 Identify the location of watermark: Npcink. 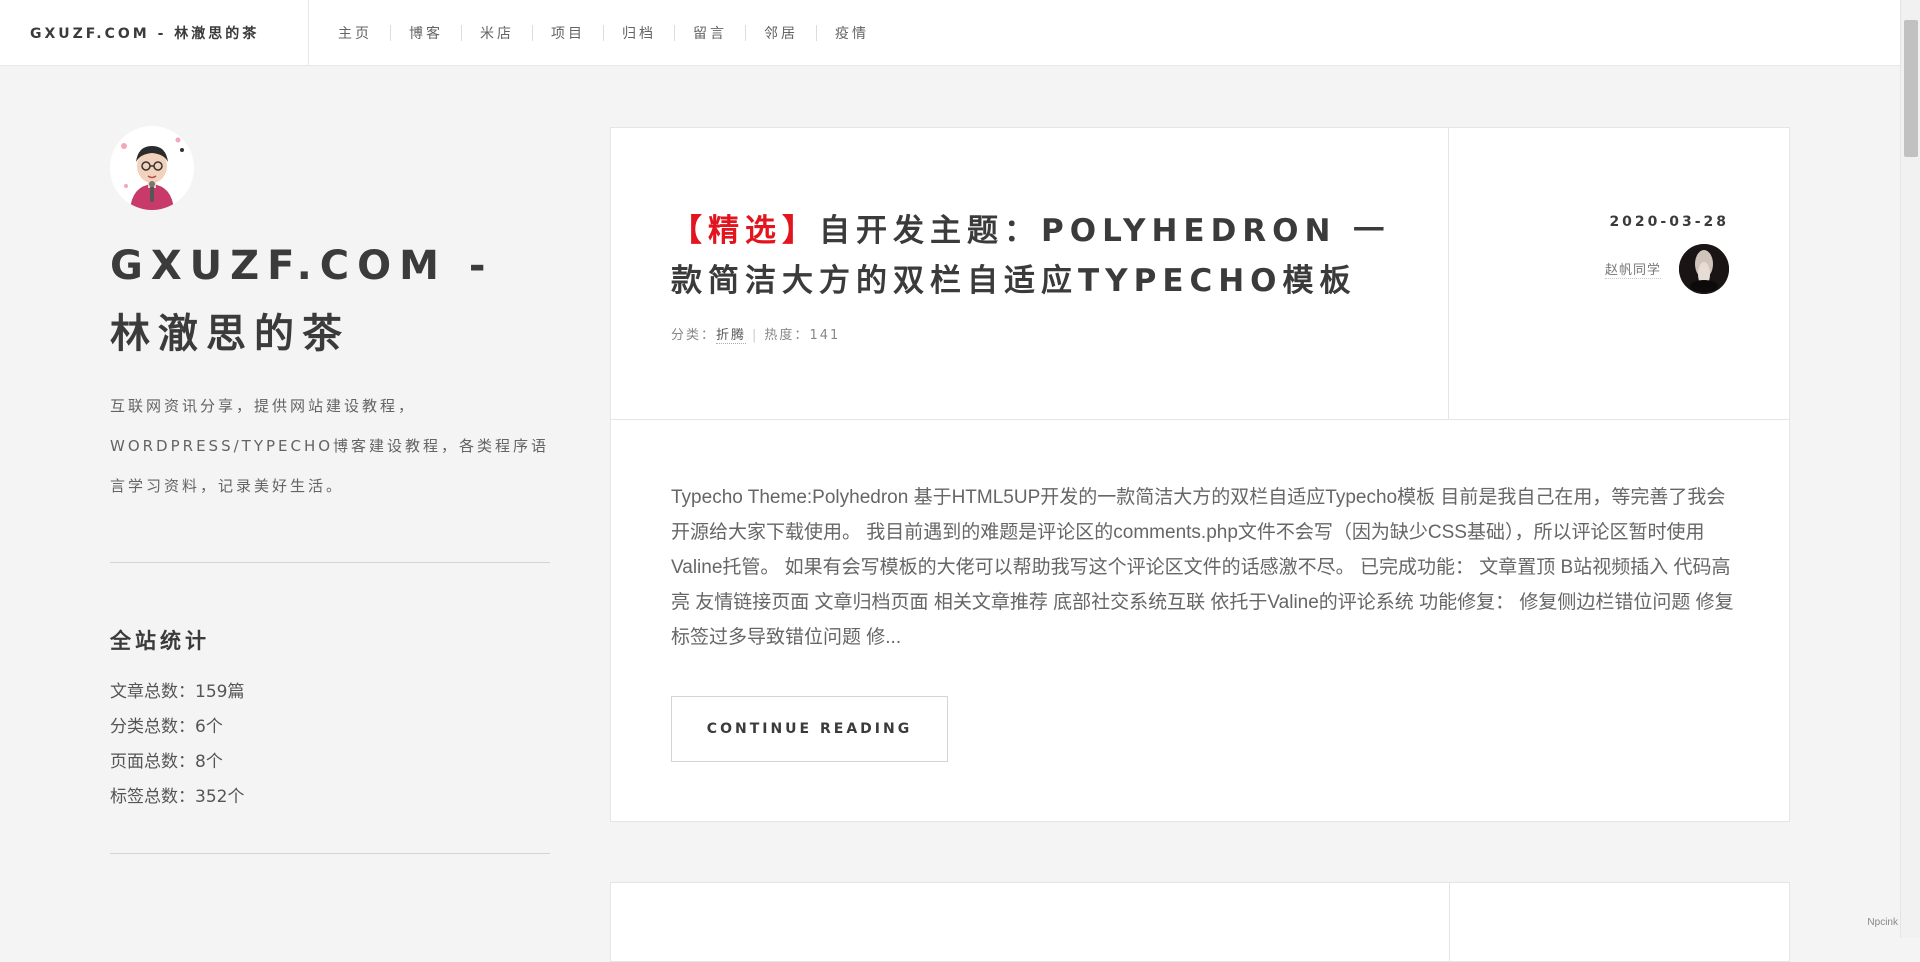
(1882, 922).